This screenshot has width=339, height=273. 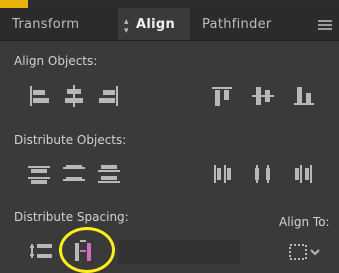 What do you see at coordinates (56, 61) in the screenshot?
I see `align-objects-label: Align Objects:` at bounding box center [56, 61].